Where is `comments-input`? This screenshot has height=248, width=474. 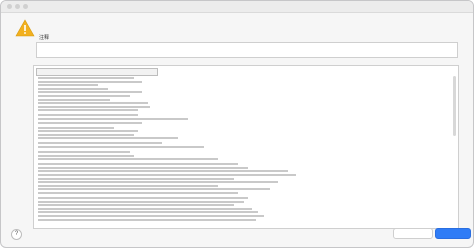
comments-input is located at coordinates (247, 50).